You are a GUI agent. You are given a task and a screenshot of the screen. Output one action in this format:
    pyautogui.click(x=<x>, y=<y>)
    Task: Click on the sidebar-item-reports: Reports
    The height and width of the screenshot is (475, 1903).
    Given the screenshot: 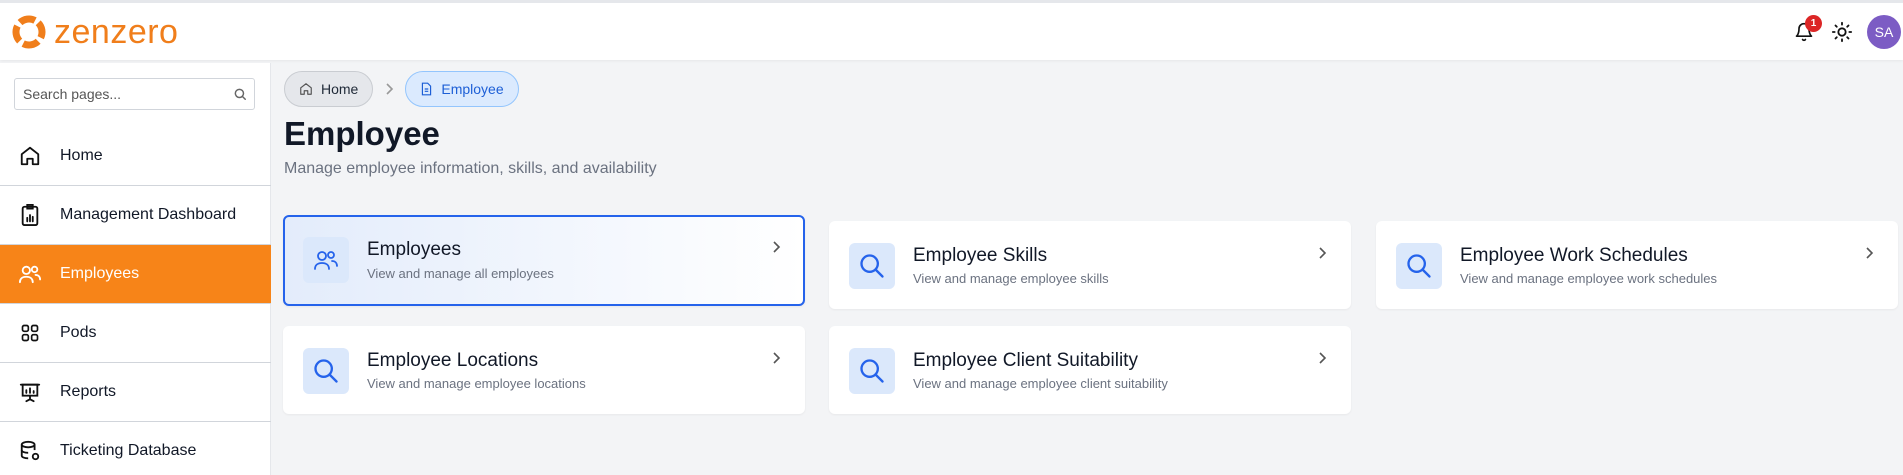 What is the action you would take?
    pyautogui.click(x=135, y=392)
    